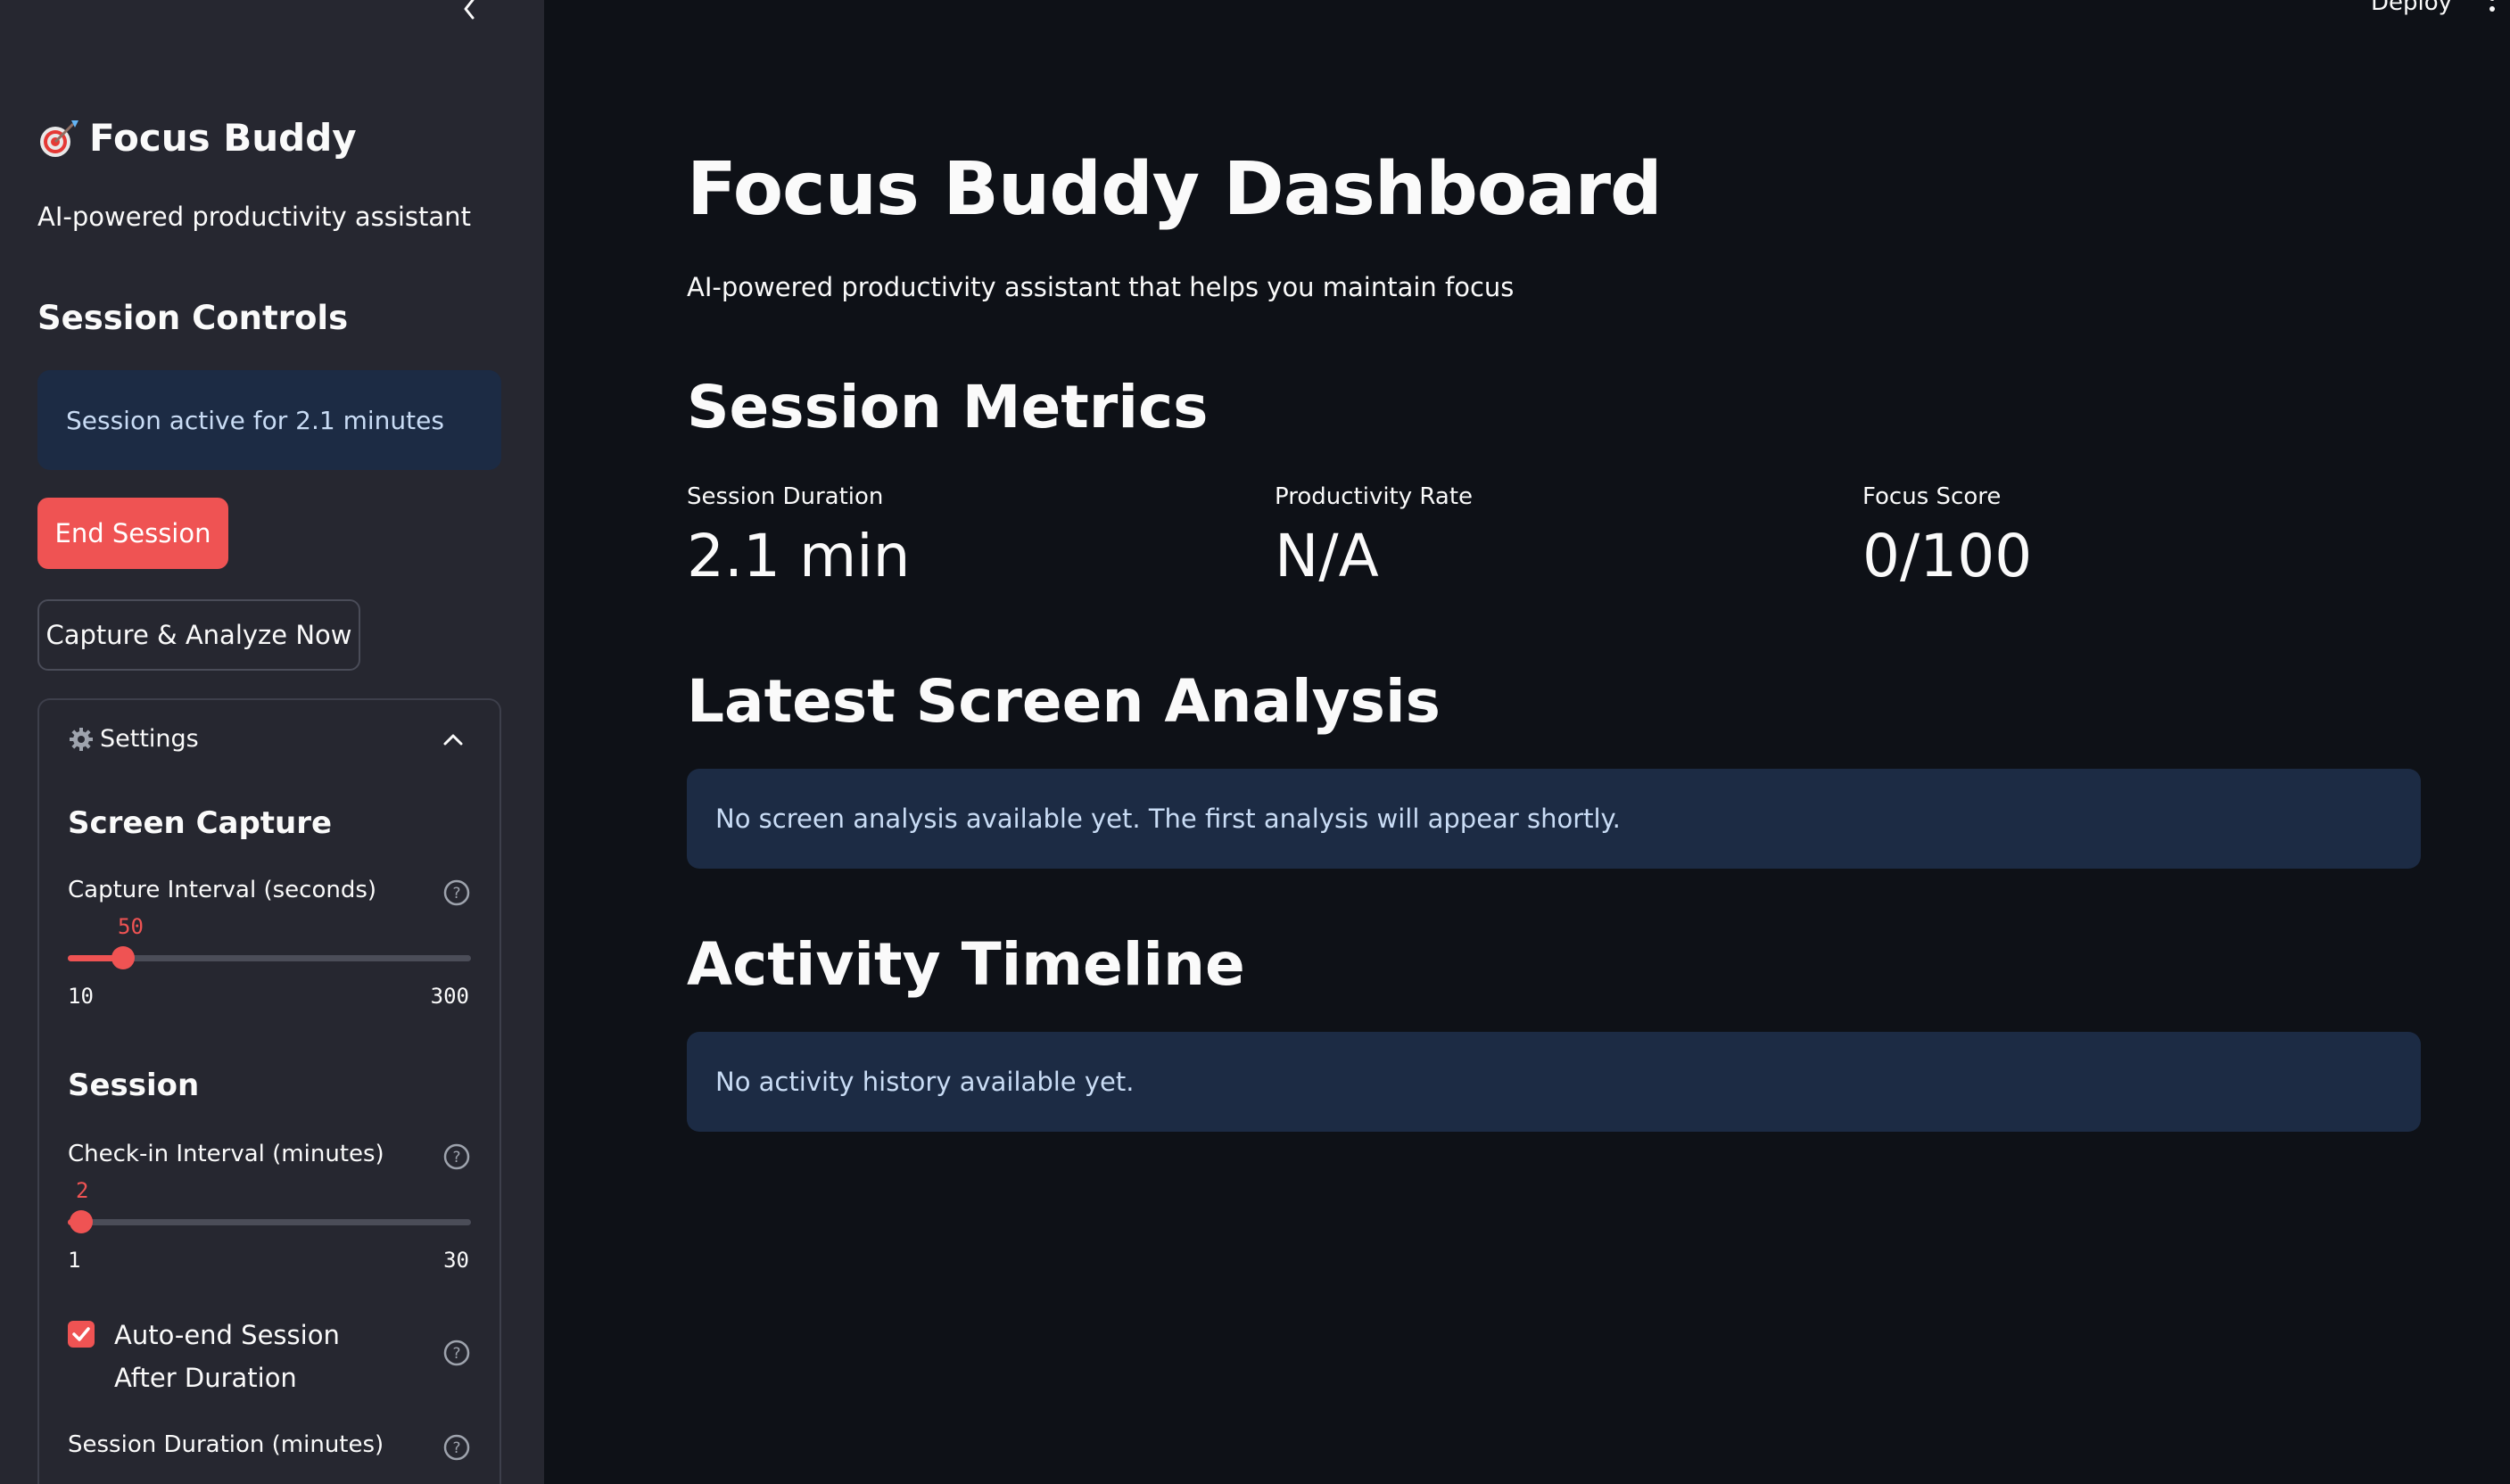  I want to click on checkmark-icon, so click(81, 1334).